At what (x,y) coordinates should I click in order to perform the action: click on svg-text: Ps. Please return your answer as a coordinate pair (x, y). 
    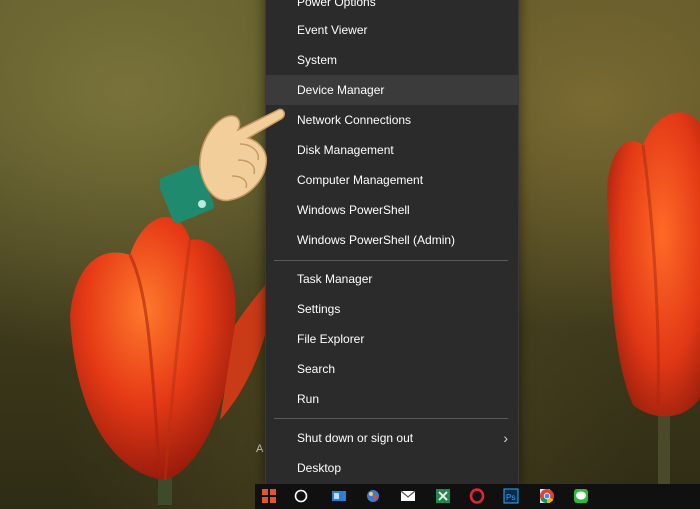
    Looking at the image, I should click on (510, 497).